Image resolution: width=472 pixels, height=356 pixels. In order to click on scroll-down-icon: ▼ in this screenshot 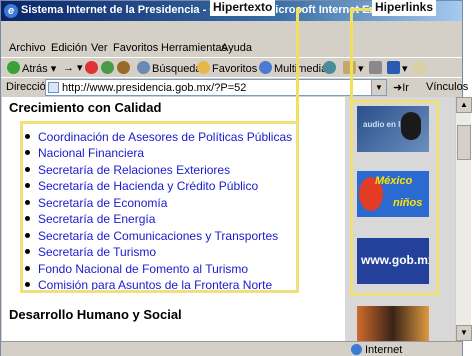, I will do `click(464, 333)`.